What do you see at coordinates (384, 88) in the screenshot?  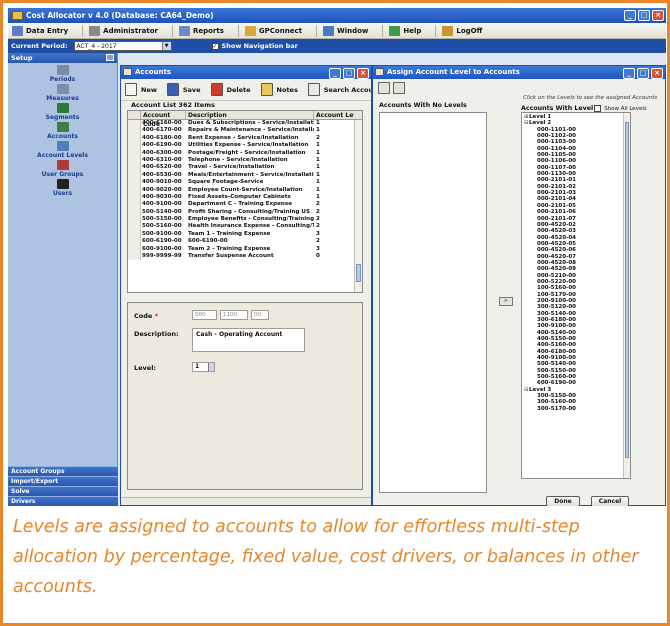 I see `refresh-icon` at bounding box center [384, 88].